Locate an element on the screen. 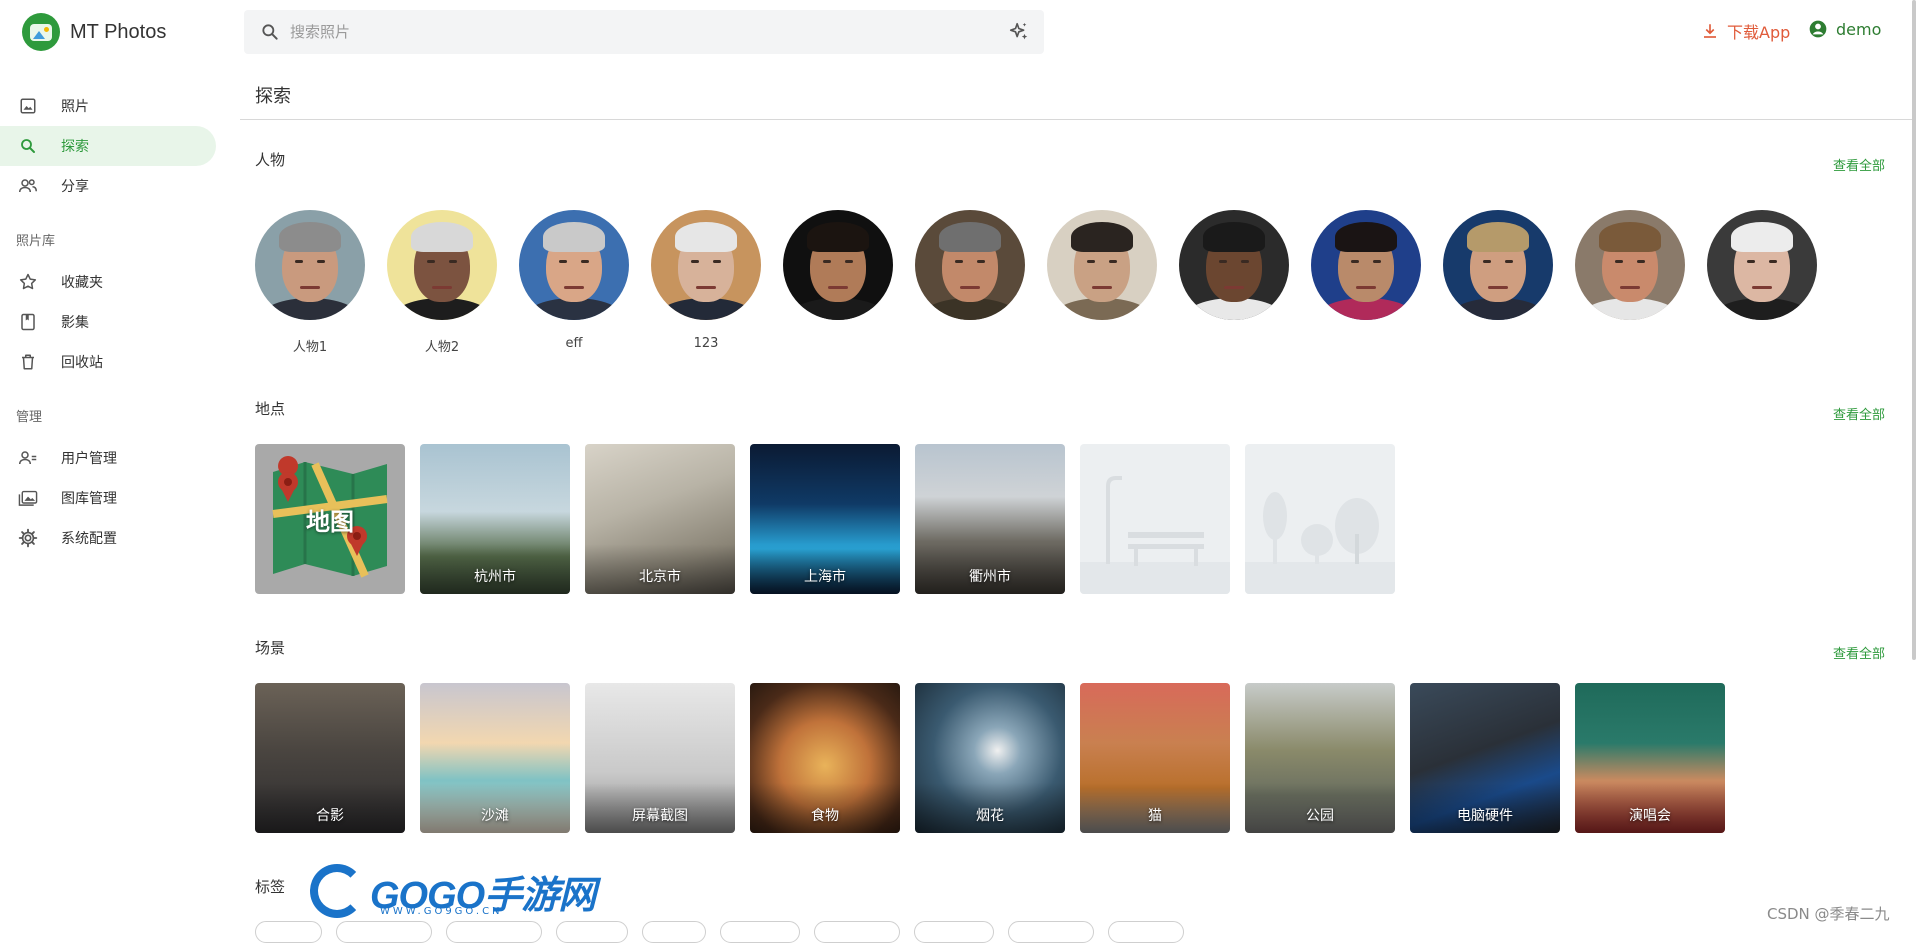 The height and width of the screenshot is (943, 1920). tags-row is located at coordinates (719, 932).